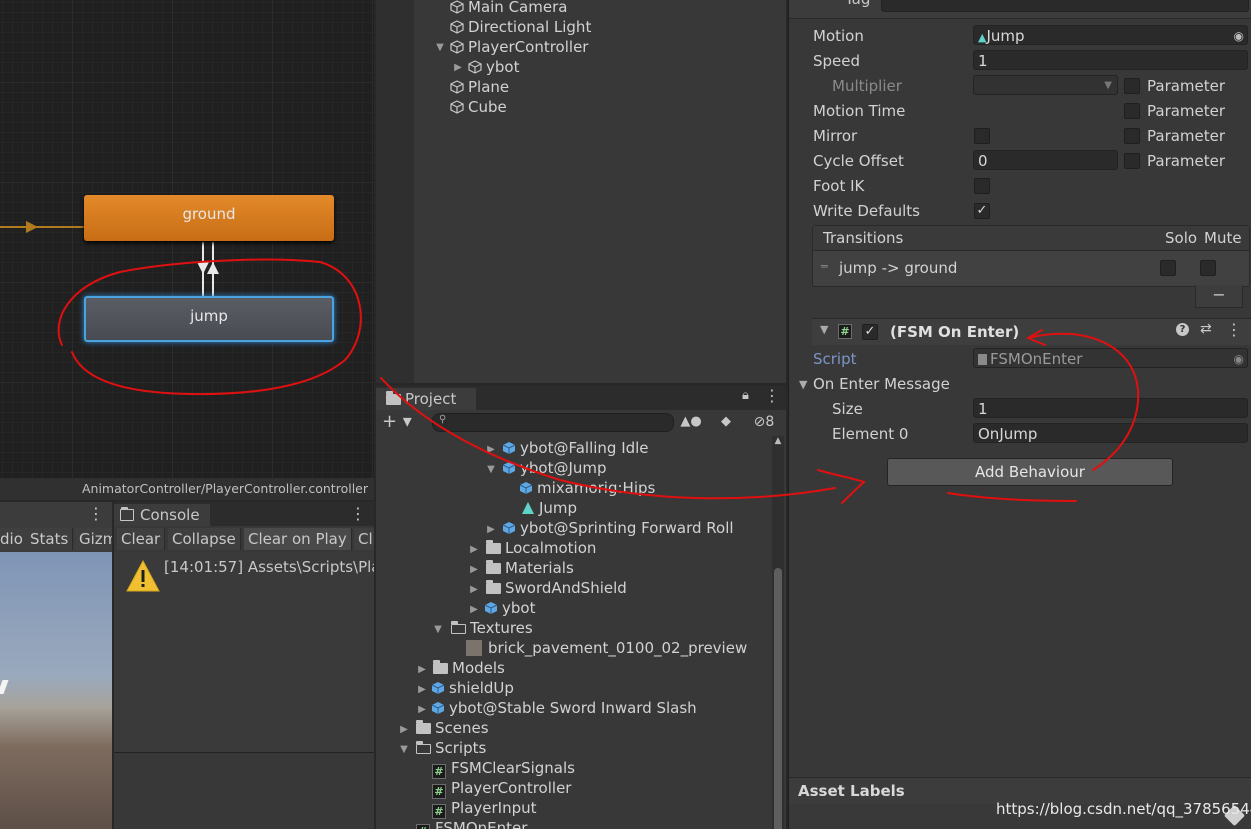 The image size is (1251, 829). Describe the element at coordinates (452, 728) in the screenshot. I see `project-item-scenes: Scenes` at that location.